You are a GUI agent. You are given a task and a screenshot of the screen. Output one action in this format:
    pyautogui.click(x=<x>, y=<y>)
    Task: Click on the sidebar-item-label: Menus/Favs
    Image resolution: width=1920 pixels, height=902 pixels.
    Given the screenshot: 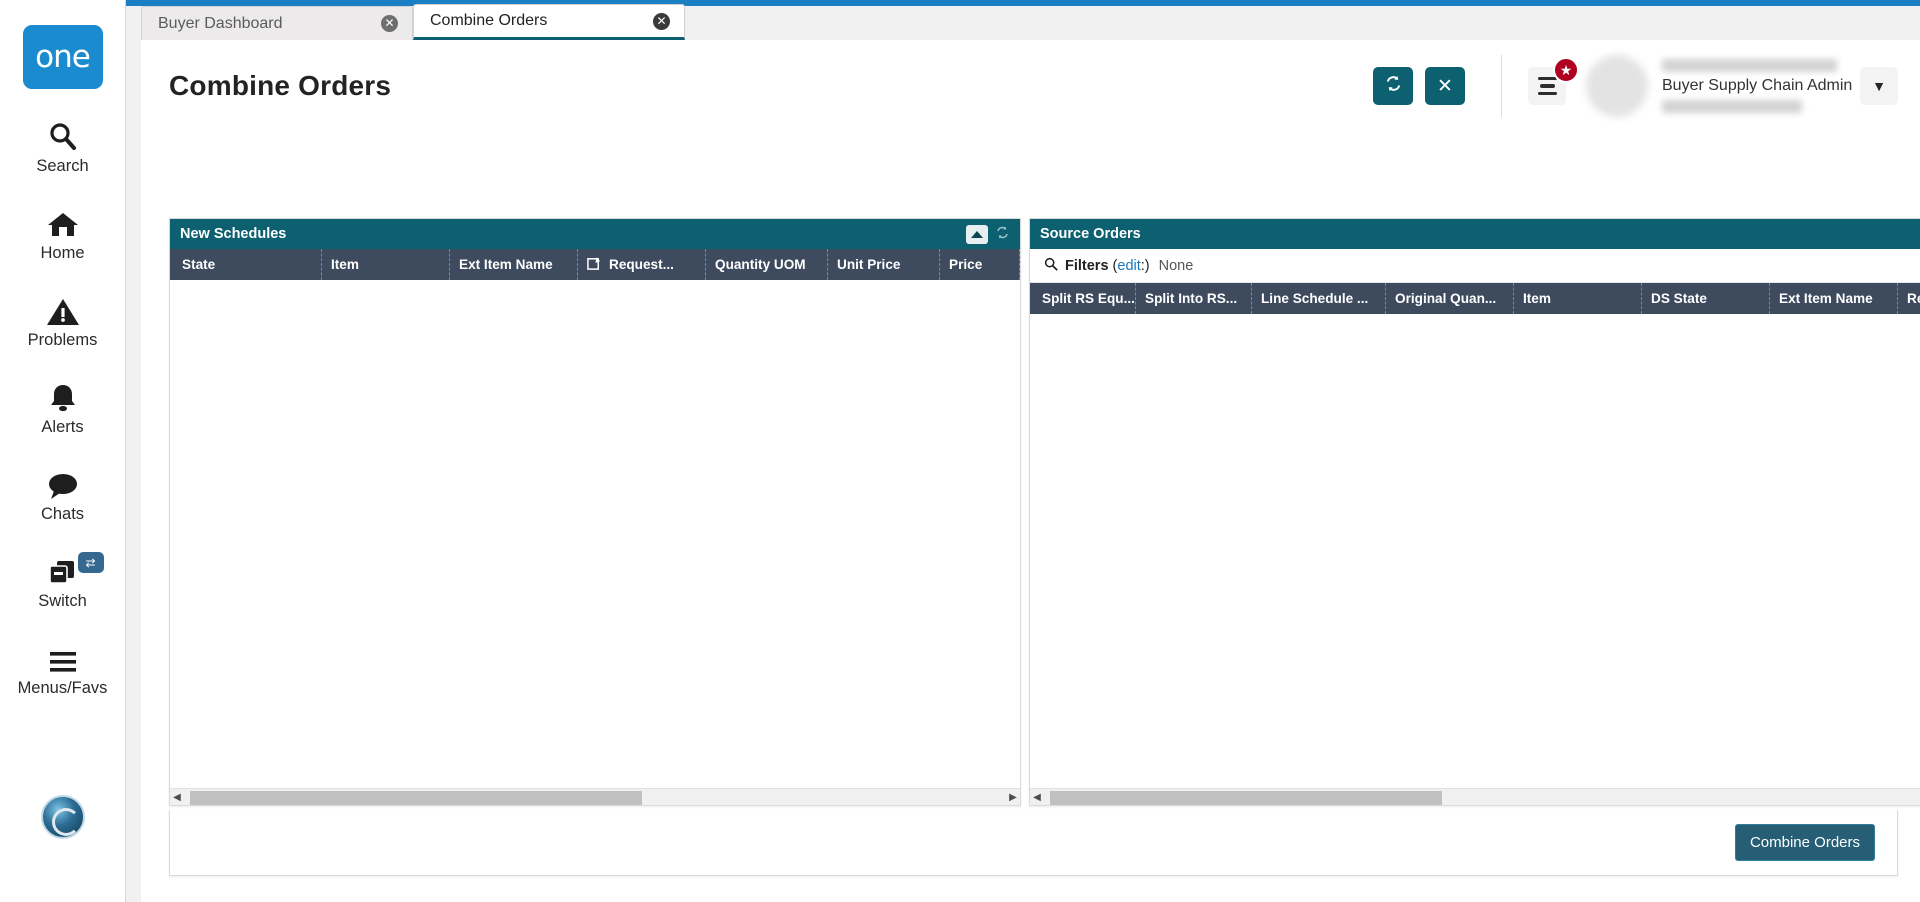 What is the action you would take?
    pyautogui.click(x=62, y=688)
    